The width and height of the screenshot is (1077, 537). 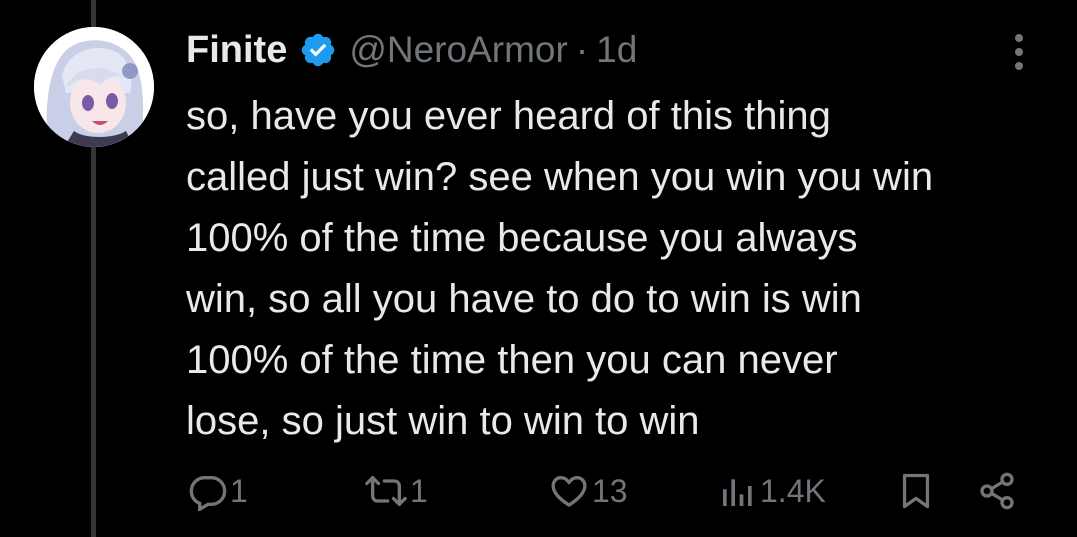 I want to click on tweet-header: Finite @NeroArmor · 1d, so click(x=411, y=50).